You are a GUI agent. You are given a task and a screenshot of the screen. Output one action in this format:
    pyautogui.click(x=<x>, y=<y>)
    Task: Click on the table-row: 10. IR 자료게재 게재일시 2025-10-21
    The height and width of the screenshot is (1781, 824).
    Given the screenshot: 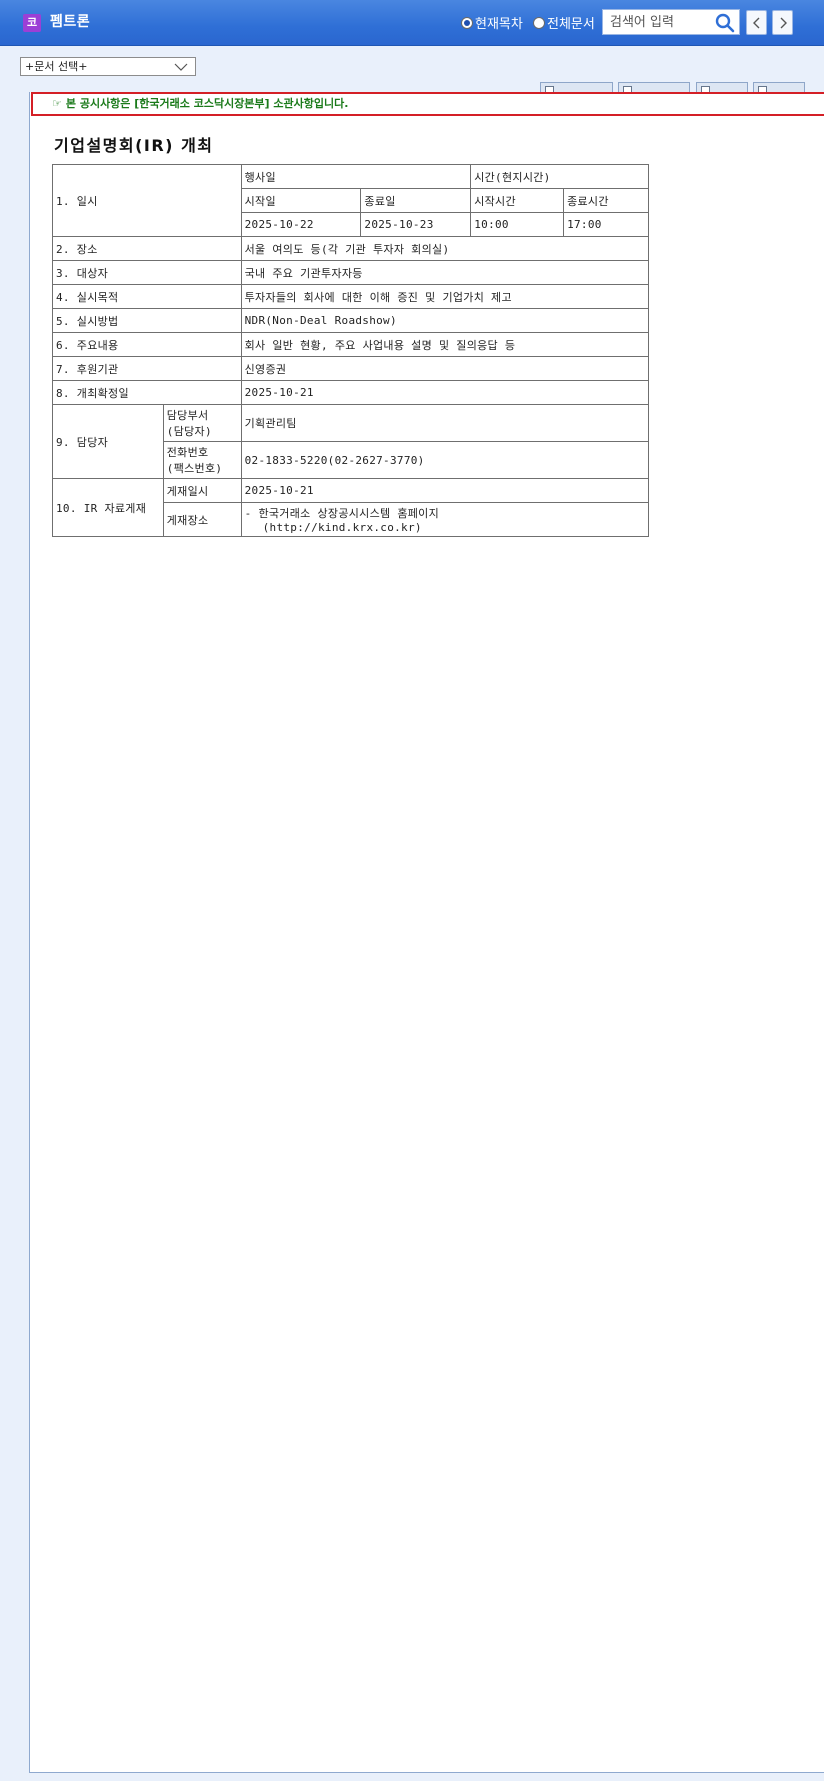 What is the action you would take?
    pyautogui.click(x=351, y=507)
    